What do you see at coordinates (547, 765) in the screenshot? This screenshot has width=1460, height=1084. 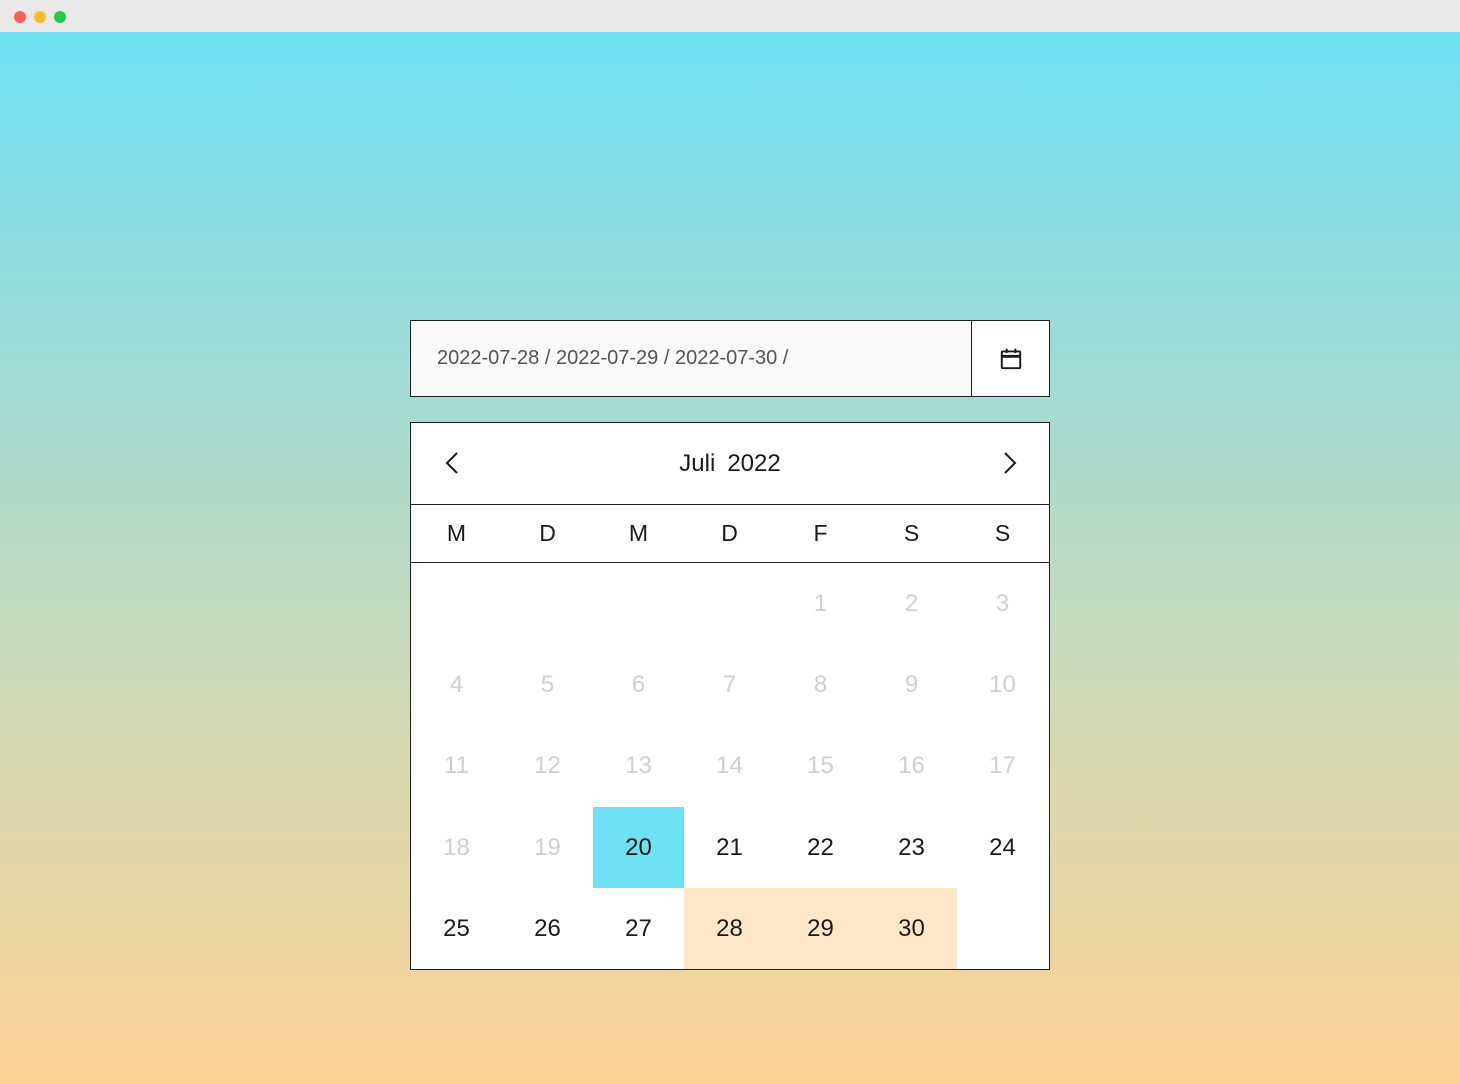 I see `day-cell-12: 12` at bounding box center [547, 765].